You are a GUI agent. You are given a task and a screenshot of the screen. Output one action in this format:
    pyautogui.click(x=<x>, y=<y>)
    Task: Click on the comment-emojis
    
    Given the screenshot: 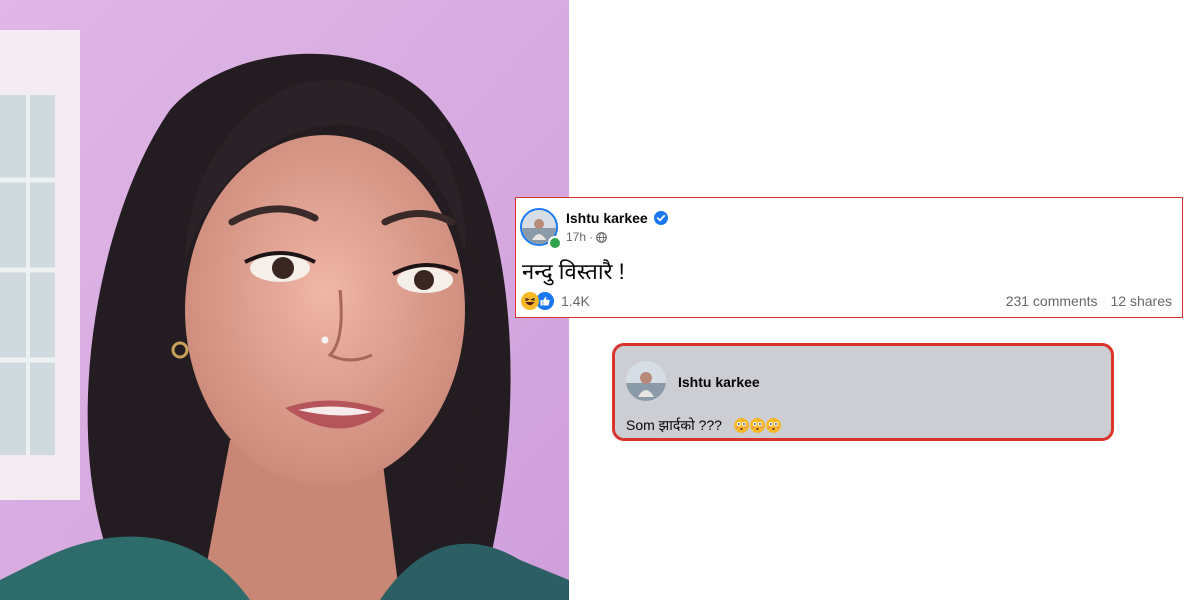 What is the action you would take?
    pyautogui.click(x=757, y=425)
    